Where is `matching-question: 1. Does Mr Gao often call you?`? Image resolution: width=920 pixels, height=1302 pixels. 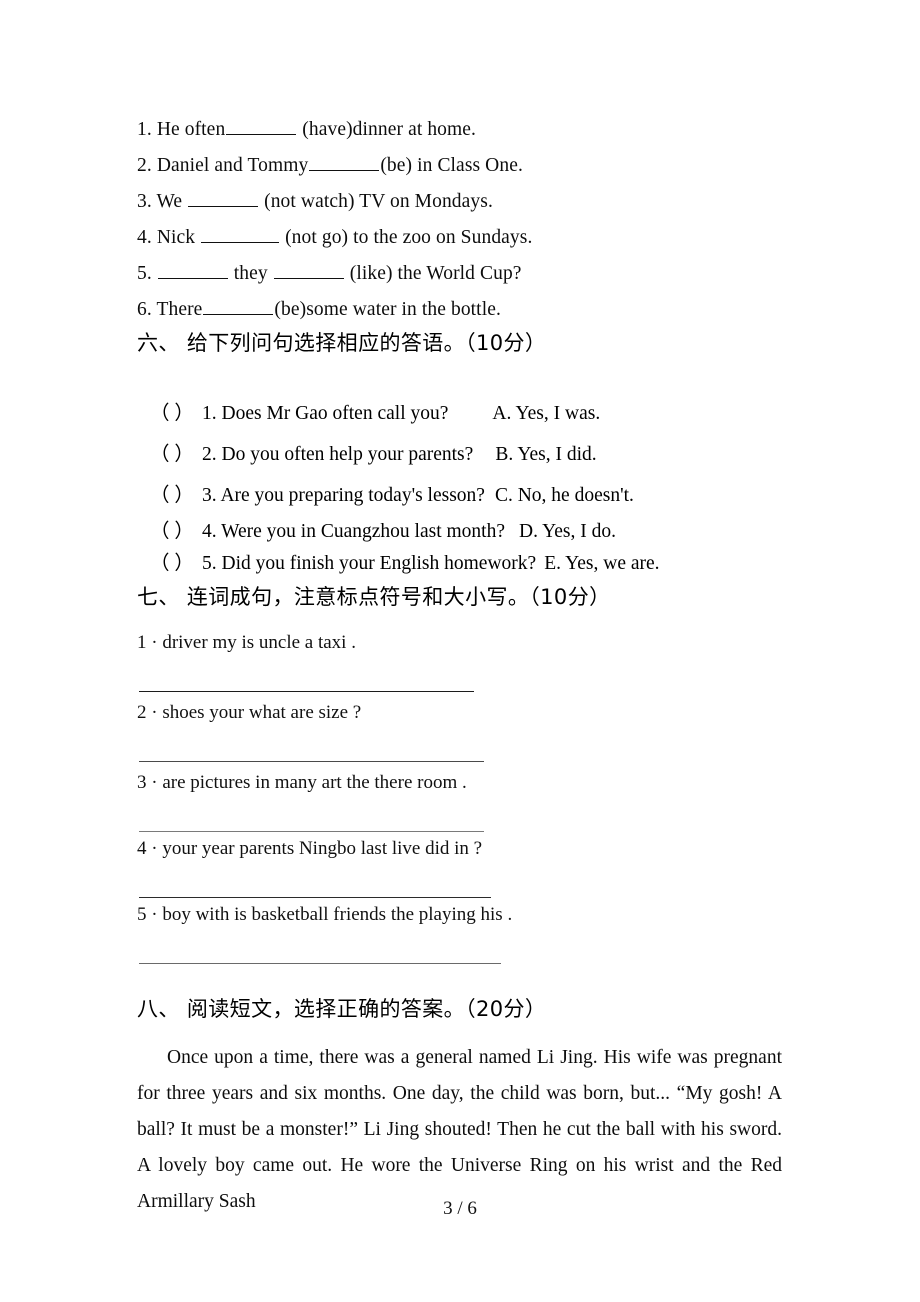
matching-question: 1. Does Mr Gao often call you? is located at coordinates (325, 413).